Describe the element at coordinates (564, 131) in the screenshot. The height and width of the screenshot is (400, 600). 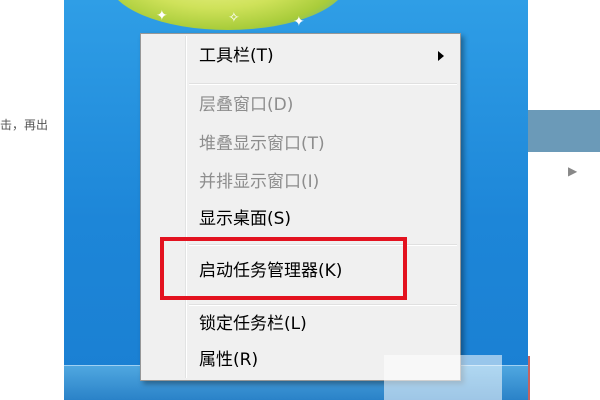
I see `article-header-band` at that location.